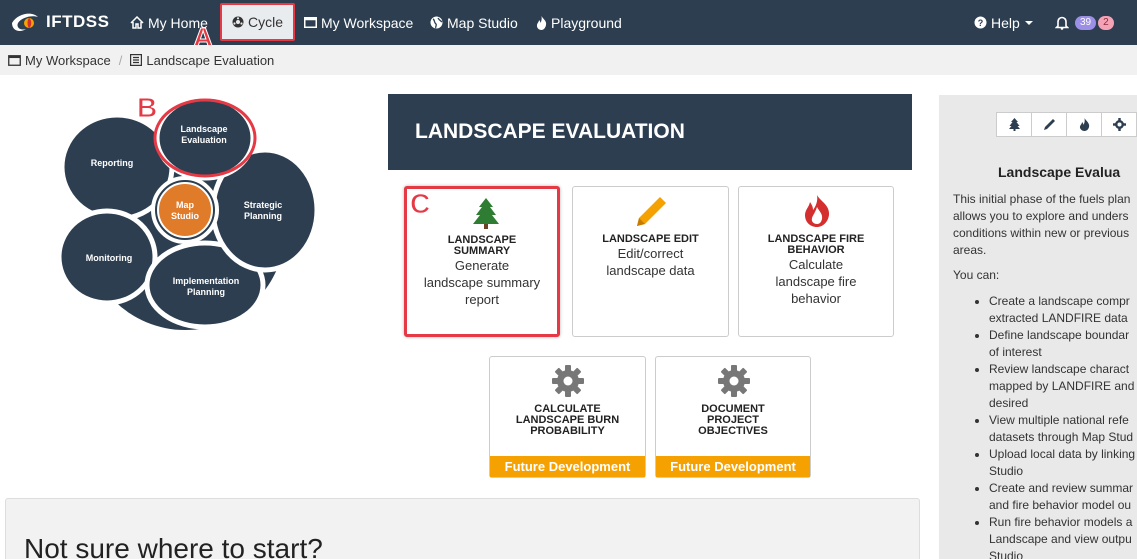 Image resolution: width=1137 pixels, height=559 pixels. I want to click on cycle-map-studio-hub, so click(185, 210).